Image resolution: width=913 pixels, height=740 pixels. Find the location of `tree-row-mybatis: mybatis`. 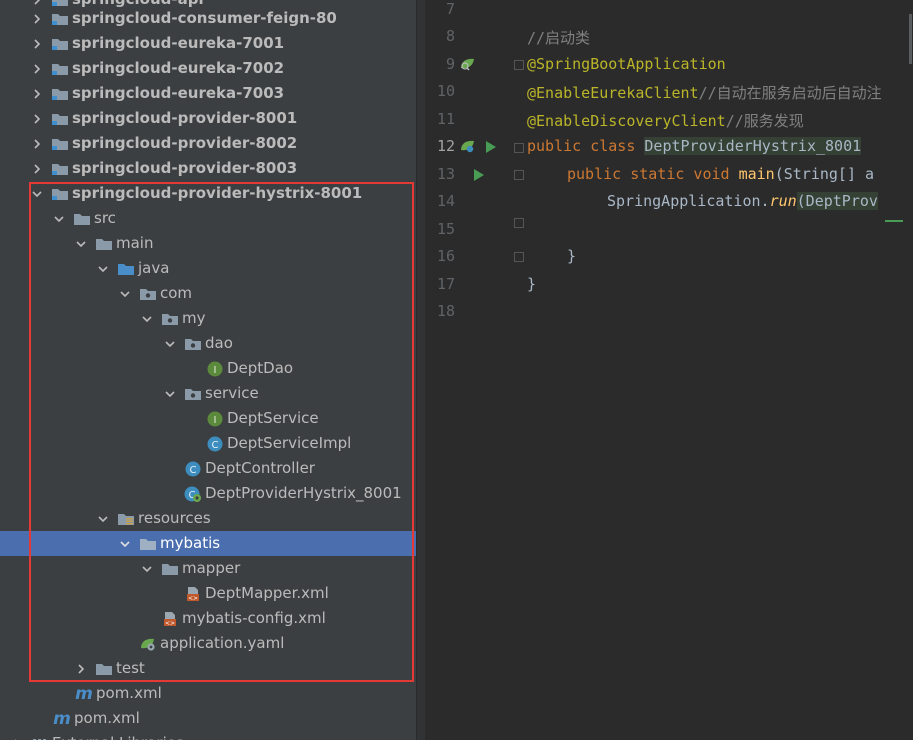

tree-row-mybatis: mybatis is located at coordinates (208, 543).